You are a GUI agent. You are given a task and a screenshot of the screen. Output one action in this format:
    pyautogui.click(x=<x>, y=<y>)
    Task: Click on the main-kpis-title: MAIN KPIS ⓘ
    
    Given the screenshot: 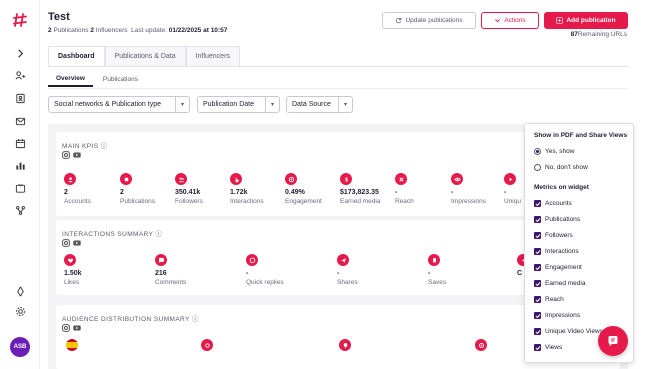 What is the action you would take?
    pyautogui.click(x=85, y=146)
    